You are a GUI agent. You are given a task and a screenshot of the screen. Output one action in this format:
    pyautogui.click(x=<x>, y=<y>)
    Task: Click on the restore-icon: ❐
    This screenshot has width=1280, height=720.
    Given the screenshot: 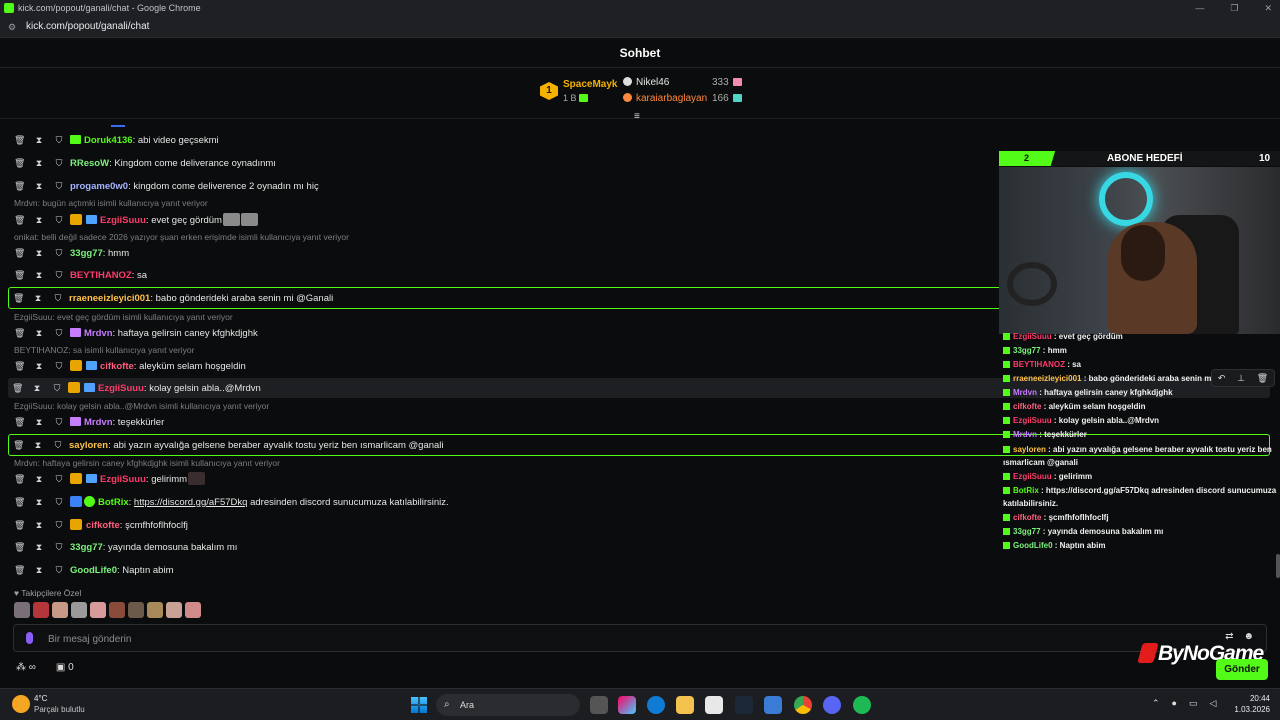 What is the action you would take?
    pyautogui.click(x=1234, y=8)
    